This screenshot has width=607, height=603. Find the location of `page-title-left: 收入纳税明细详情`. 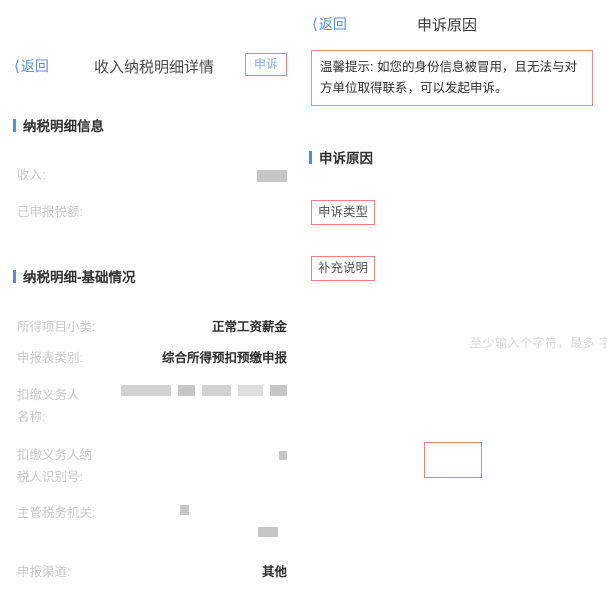

page-title-left: 收入纳税明细详情 is located at coordinates (154, 67).